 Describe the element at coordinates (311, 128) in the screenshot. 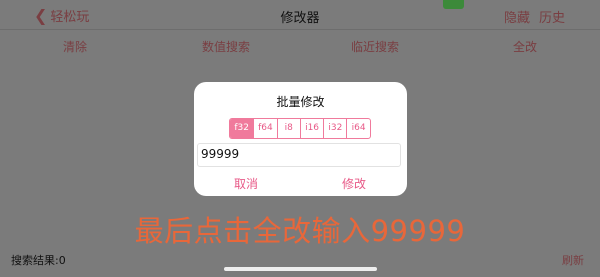

I see `type-option-i16: i16` at that location.